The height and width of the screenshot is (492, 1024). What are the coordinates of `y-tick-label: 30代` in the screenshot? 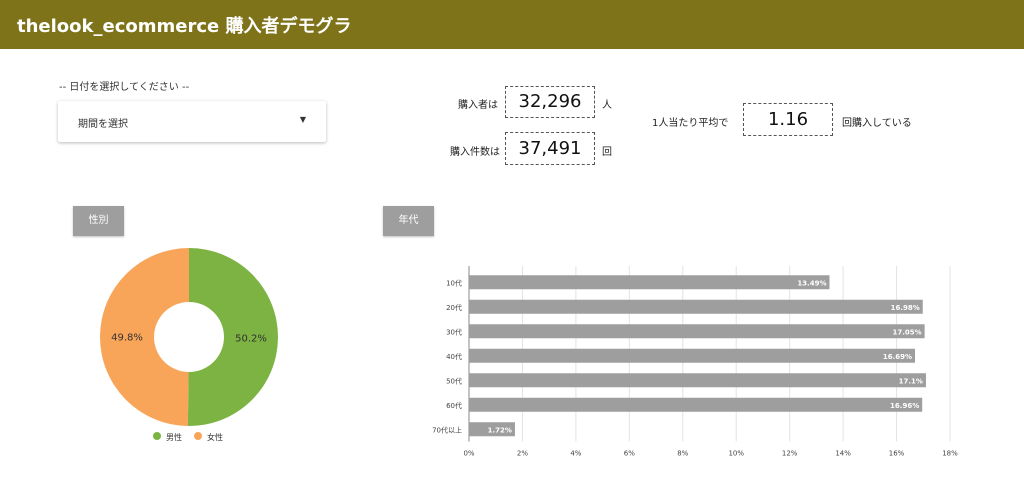 It's located at (454, 331).